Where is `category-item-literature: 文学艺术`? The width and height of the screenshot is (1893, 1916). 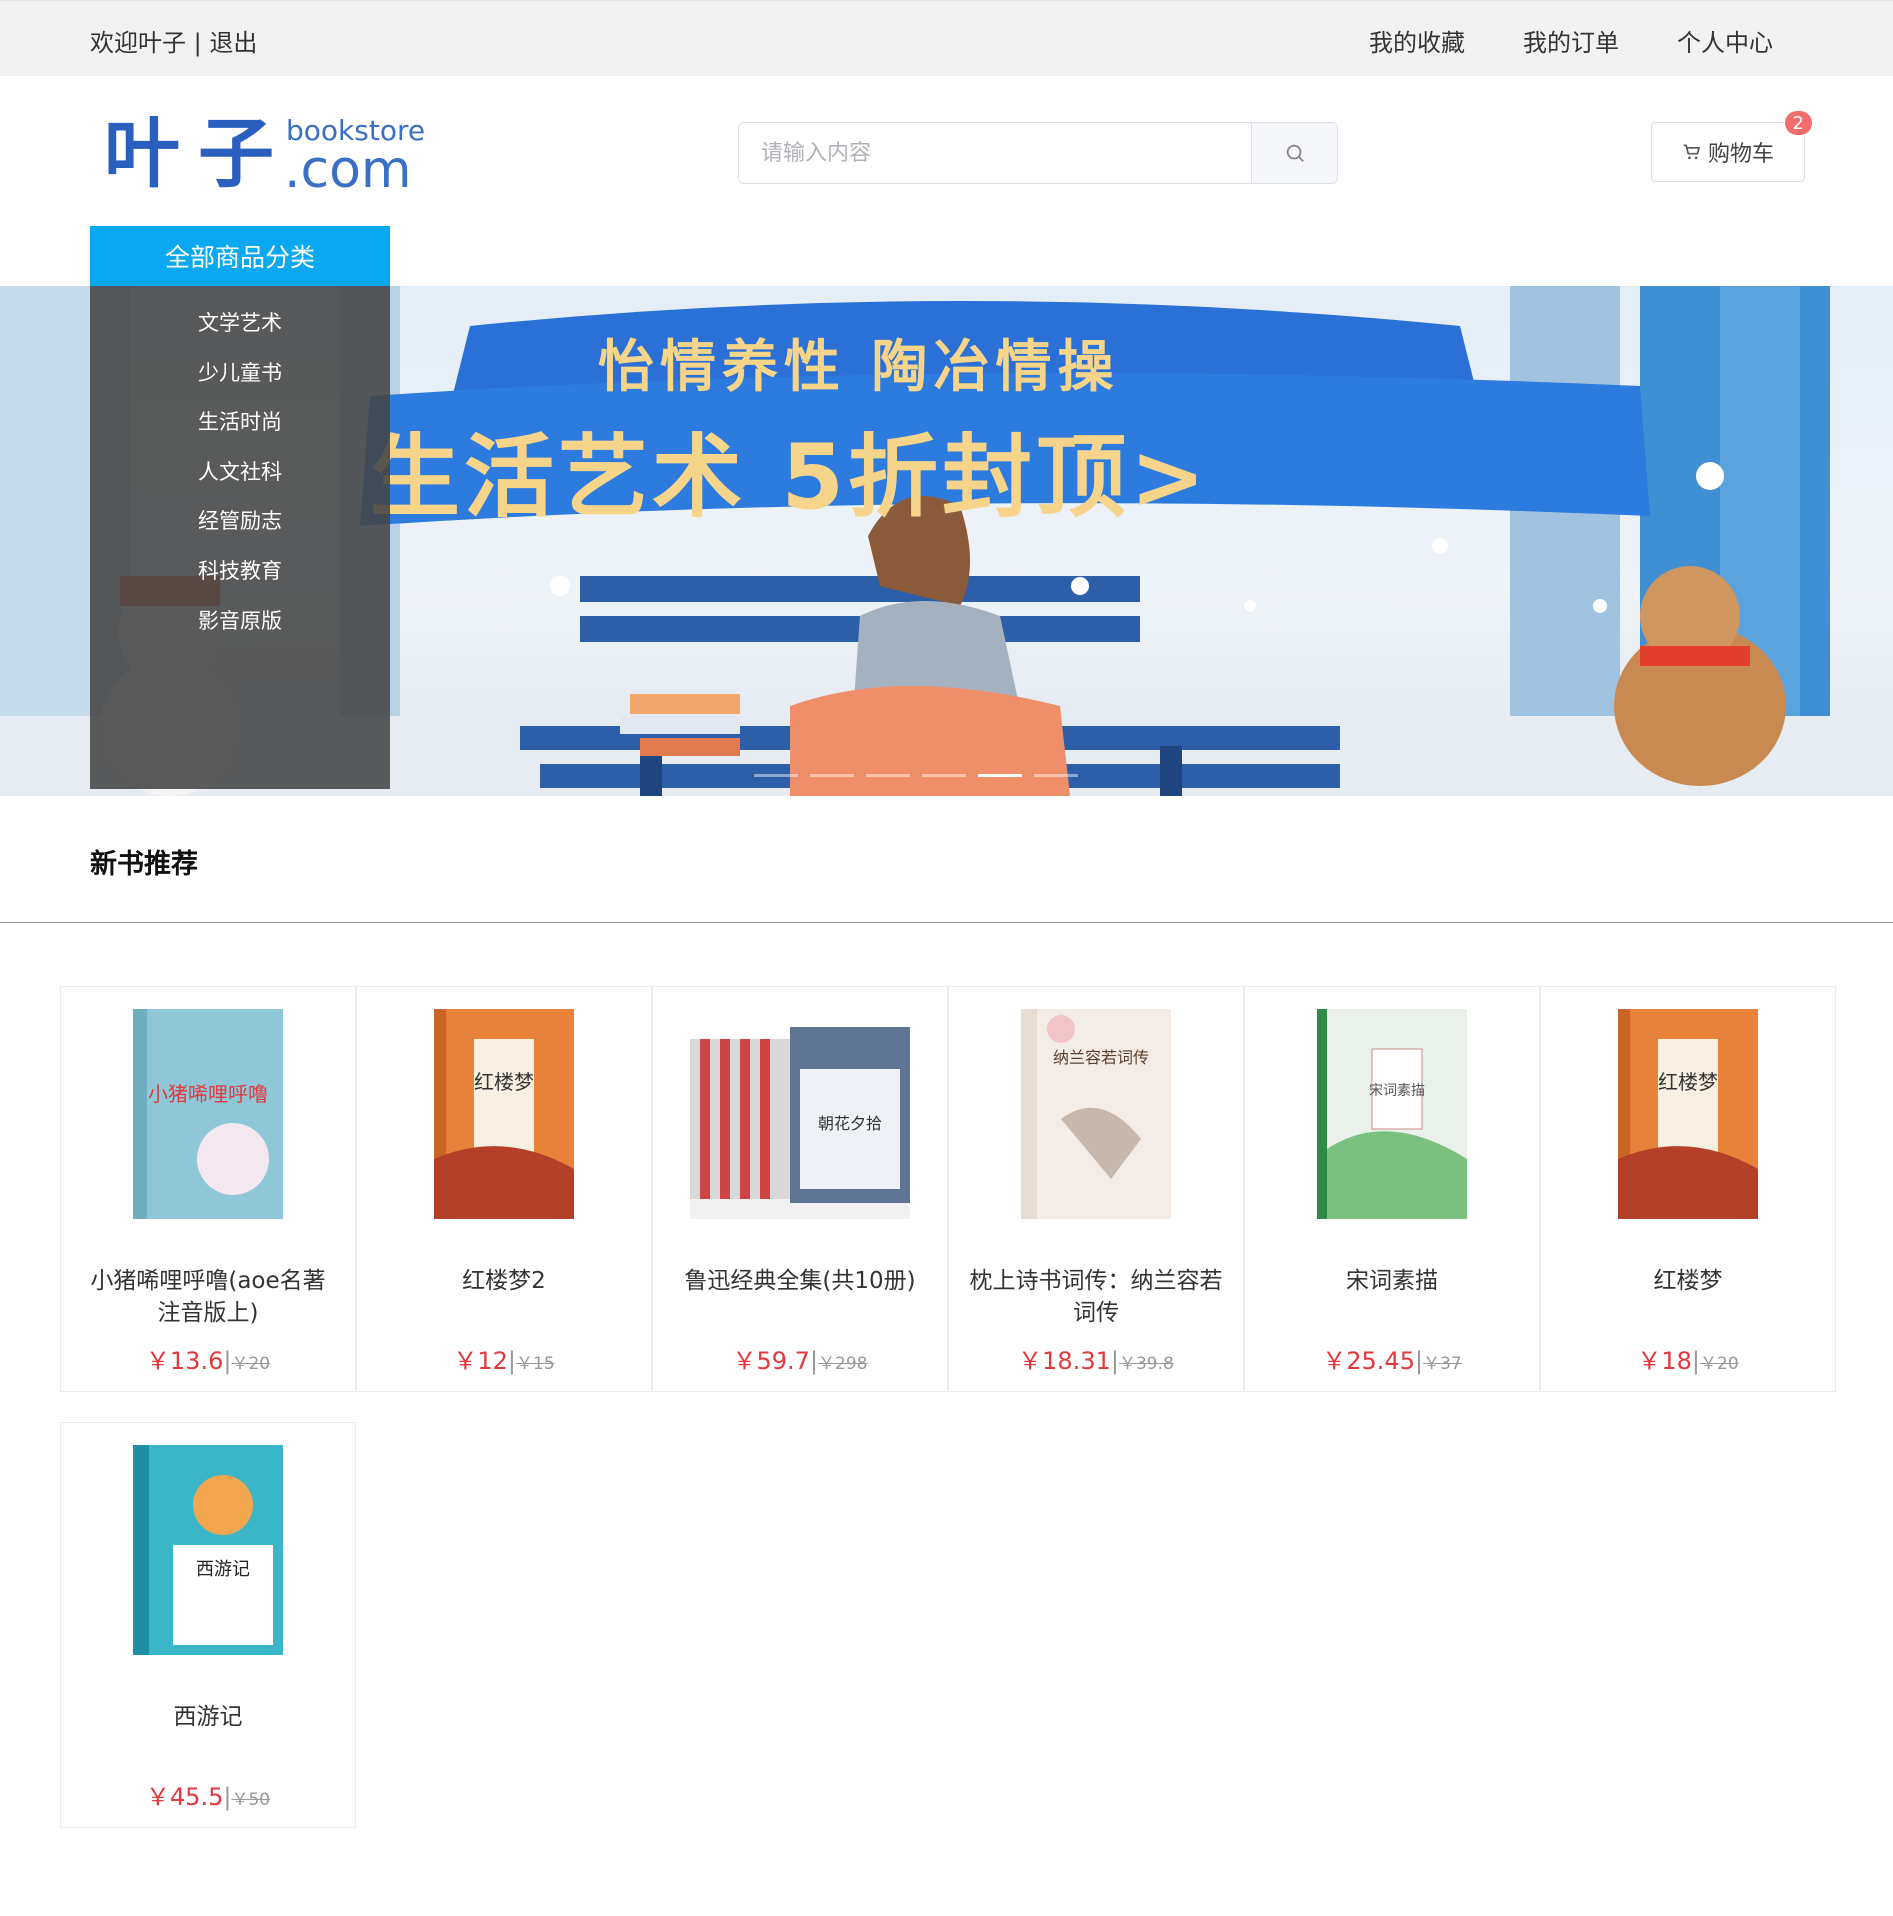
category-item-literature: 文学艺术 is located at coordinates (240, 323).